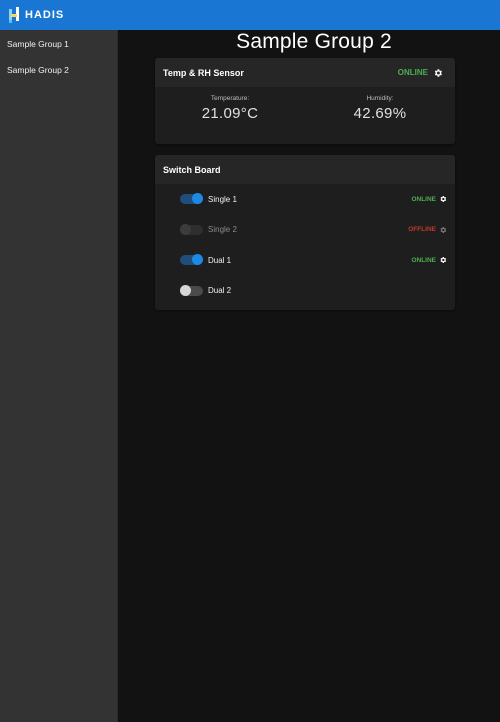 The width and height of the screenshot is (500, 722). I want to click on switch-board-header: Switch Board, so click(305, 169).